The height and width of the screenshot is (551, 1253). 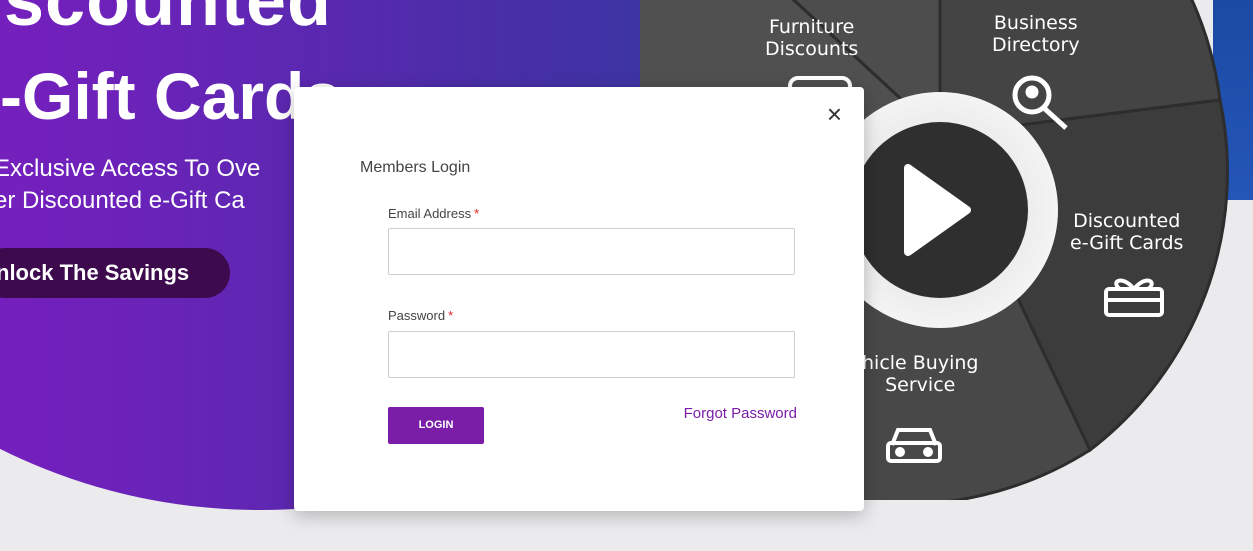 I want to click on email-label: Email Address *, so click(x=433, y=213).